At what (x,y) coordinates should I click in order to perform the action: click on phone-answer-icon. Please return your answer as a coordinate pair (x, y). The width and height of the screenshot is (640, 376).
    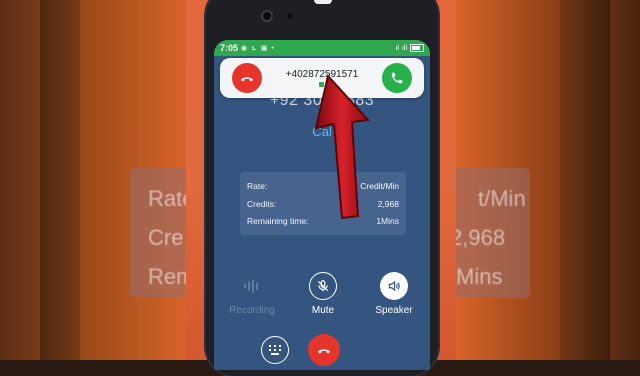
    Looking at the image, I should click on (397, 78).